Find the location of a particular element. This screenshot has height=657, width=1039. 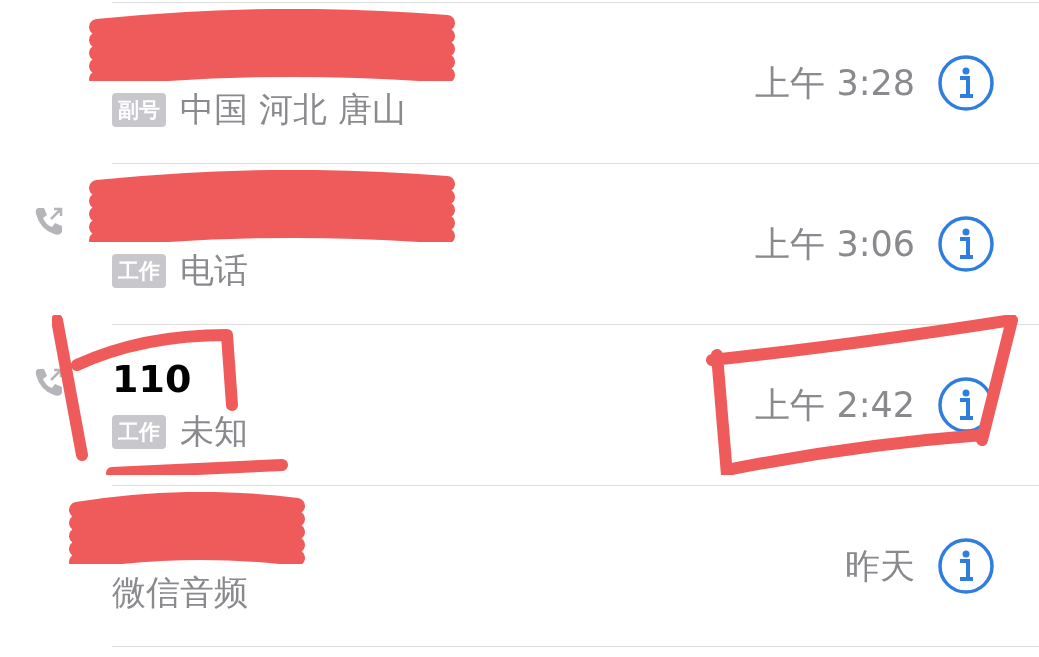

call-detail: 中国 河北 唐山 is located at coordinates (293, 109).